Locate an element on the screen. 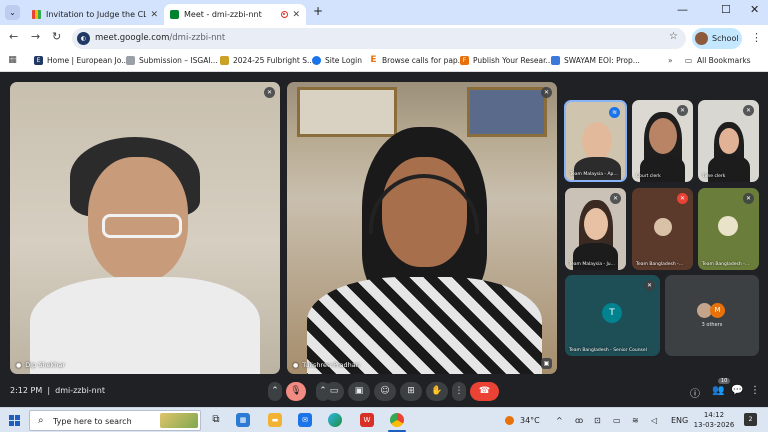 The width and height of the screenshot is (768, 432). volume-icon: ◁ is located at coordinates (654, 420).